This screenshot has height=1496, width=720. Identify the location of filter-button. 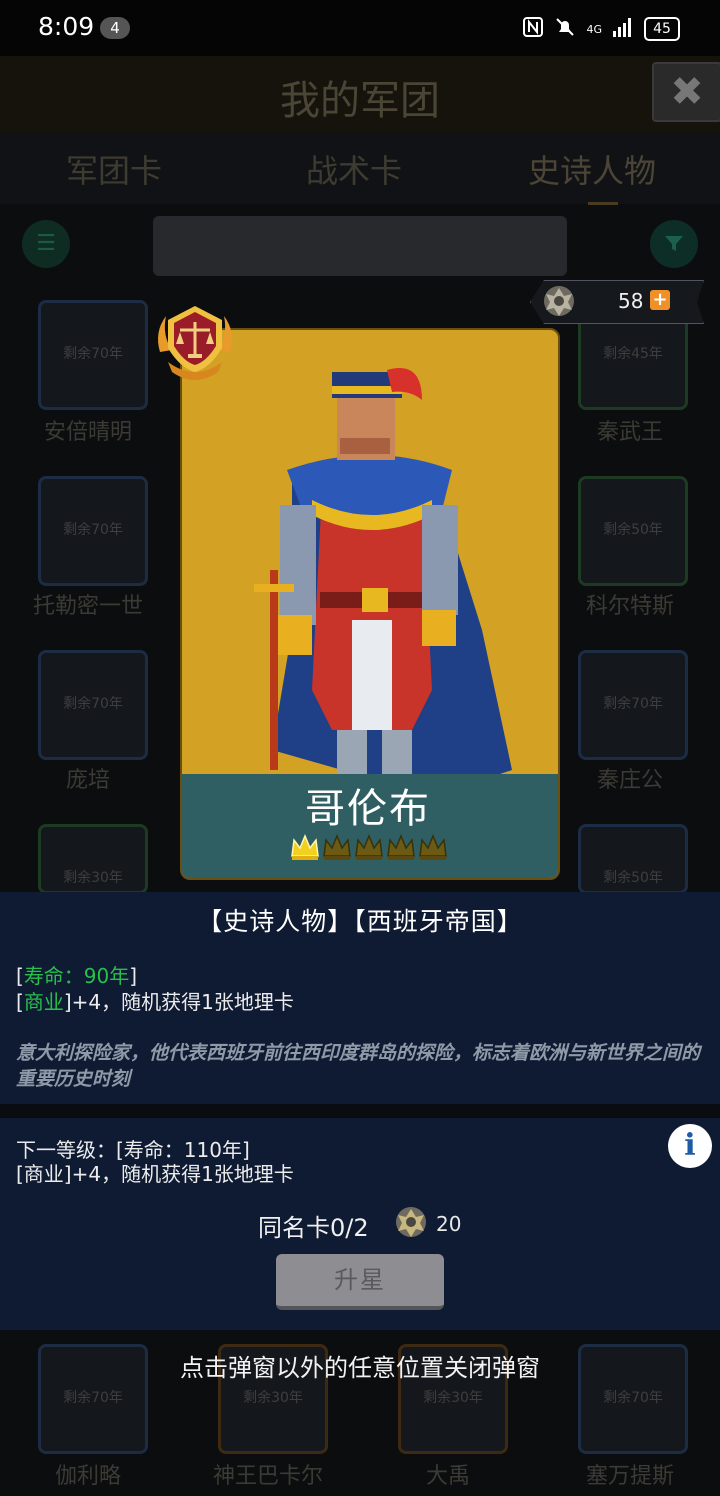
(674, 244).